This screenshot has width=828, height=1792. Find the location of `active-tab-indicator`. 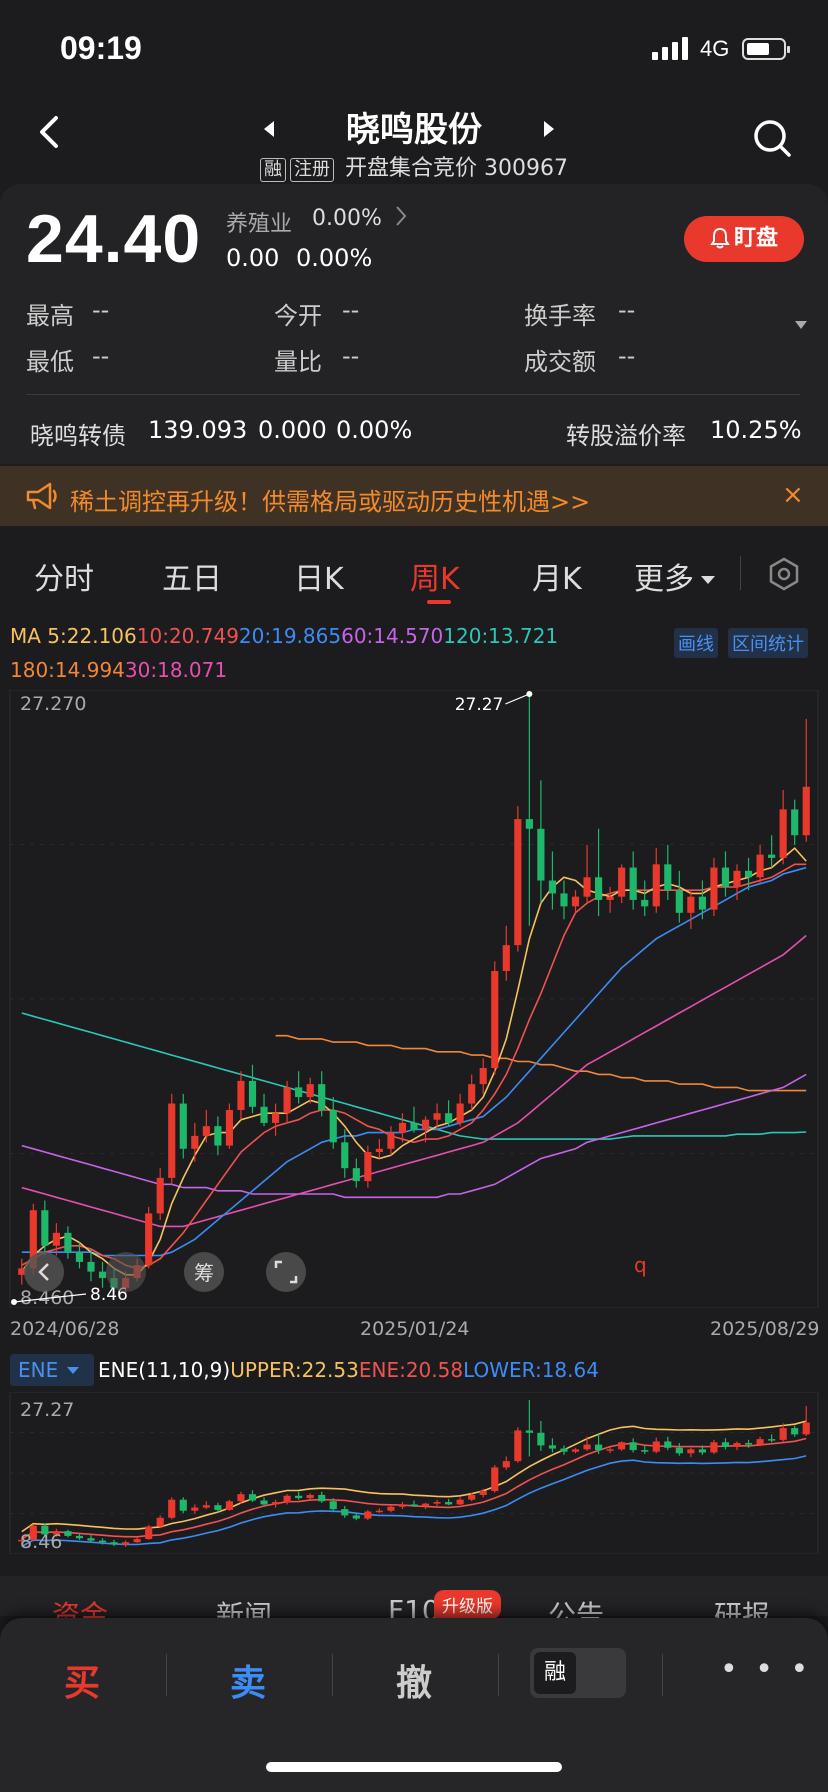

active-tab-indicator is located at coordinates (439, 602).